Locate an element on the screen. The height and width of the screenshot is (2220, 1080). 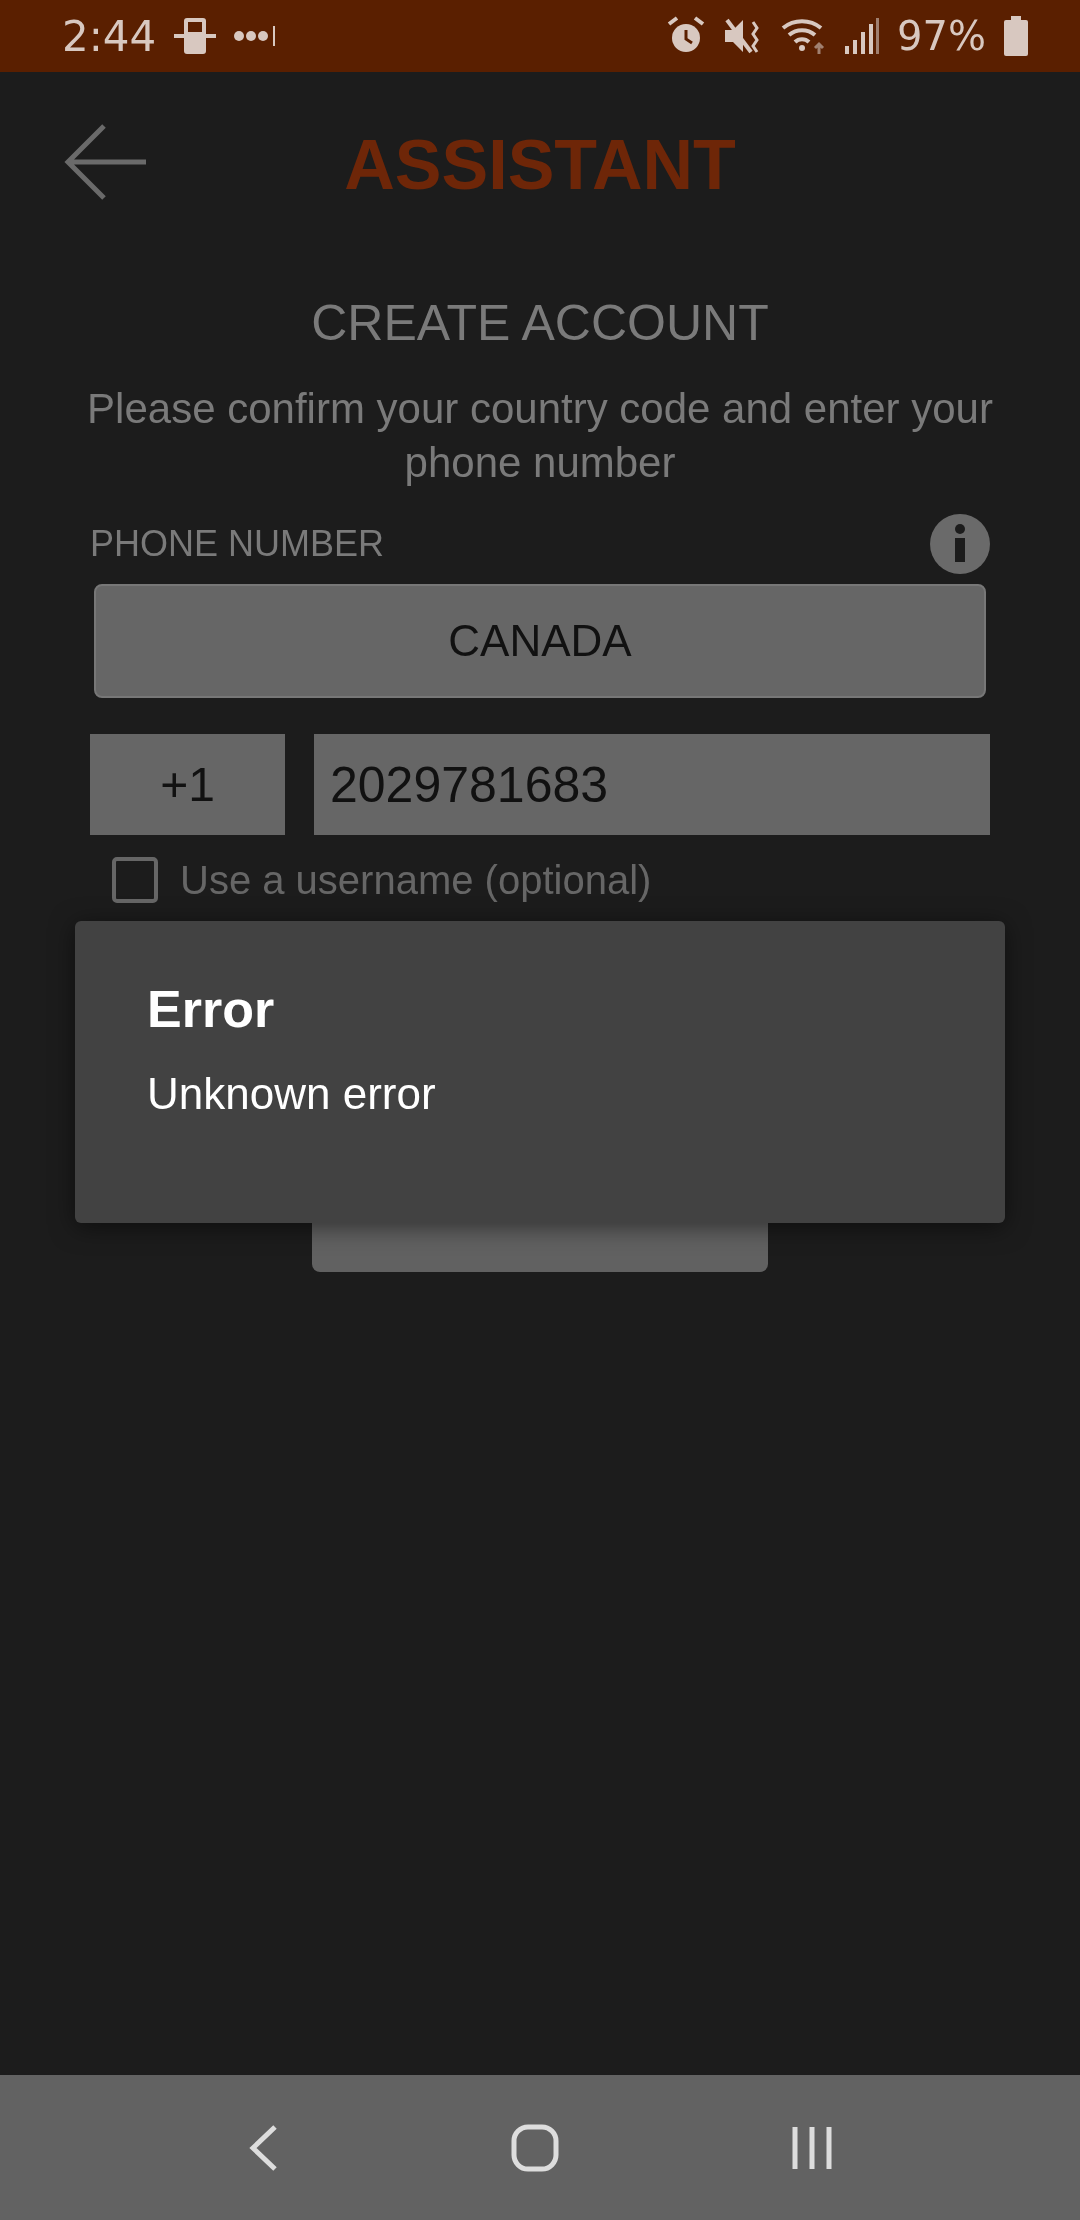
dialog-message: Unknown error is located at coordinates (291, 1094).